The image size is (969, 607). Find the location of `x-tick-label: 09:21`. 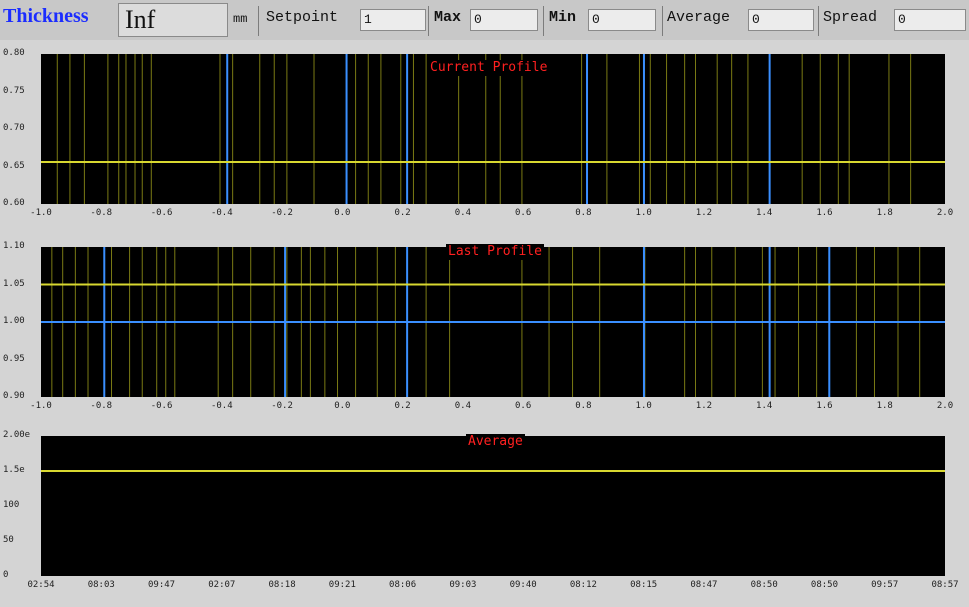

x-tick-label: 09:21 is located at coordinates (342, 585).